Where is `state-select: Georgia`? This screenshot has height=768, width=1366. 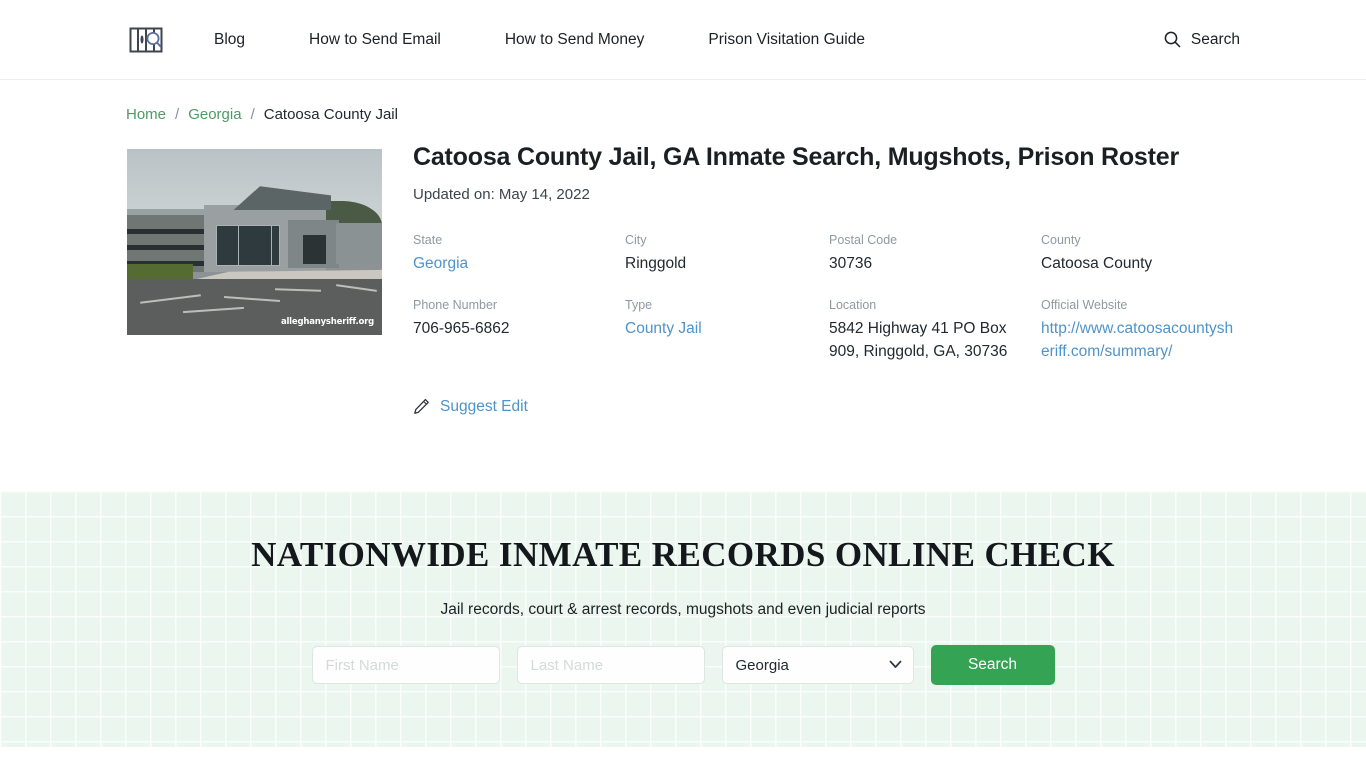
state-select: Georgia is located at coordinates (817, 665).